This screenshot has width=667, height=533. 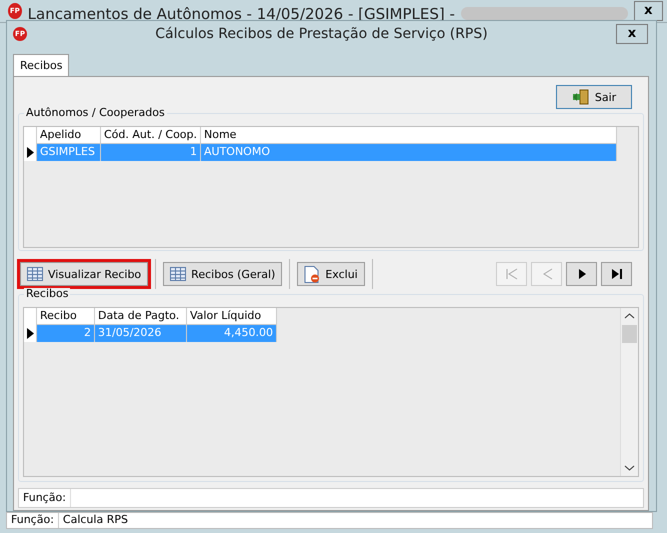 I want to click on scroll-thumb, so click(x=629, y=334).